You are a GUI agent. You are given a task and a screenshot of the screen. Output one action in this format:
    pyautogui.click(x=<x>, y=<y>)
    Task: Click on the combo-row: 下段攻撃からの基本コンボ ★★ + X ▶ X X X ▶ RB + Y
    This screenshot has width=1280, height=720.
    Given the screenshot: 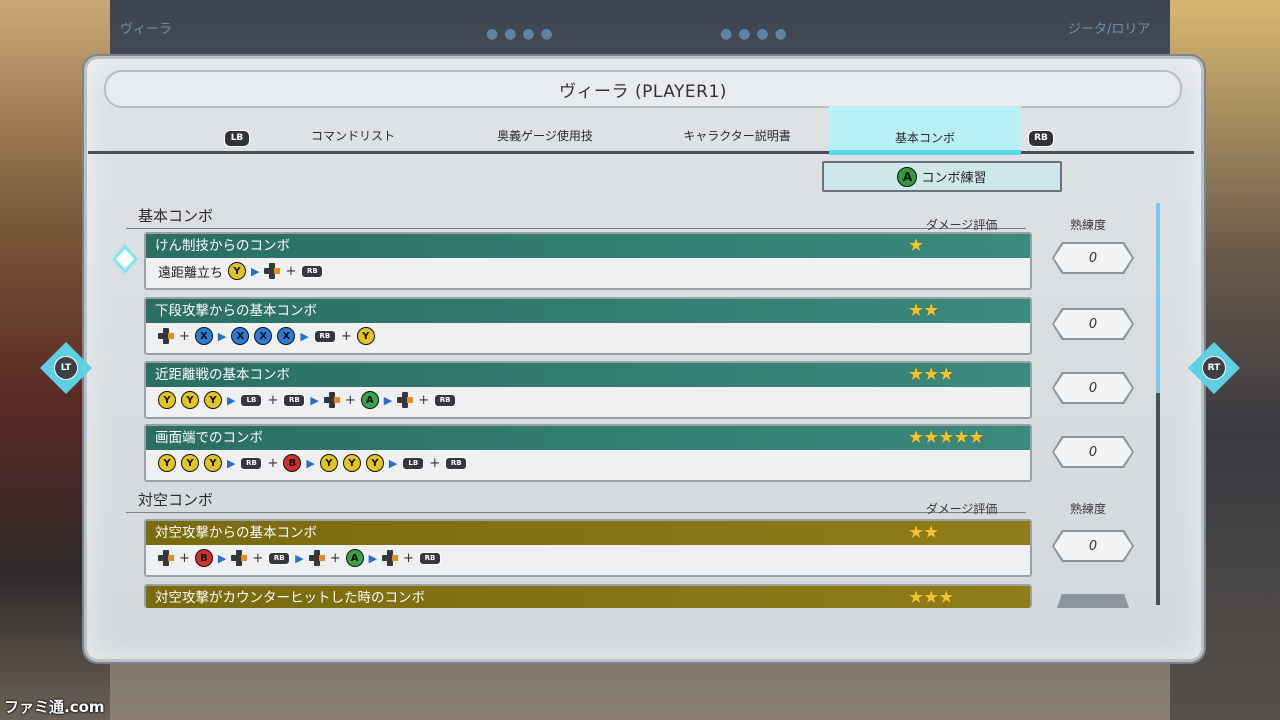 What is the action you would take?
    pyautogui.click(x=588, y=326)
    